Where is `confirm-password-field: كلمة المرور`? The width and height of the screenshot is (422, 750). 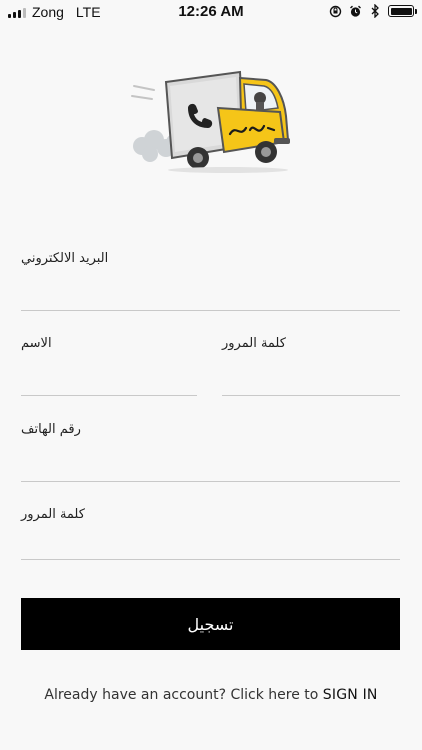 confirm-password-field: كلمة المرور is located at coordinates (210, 533).